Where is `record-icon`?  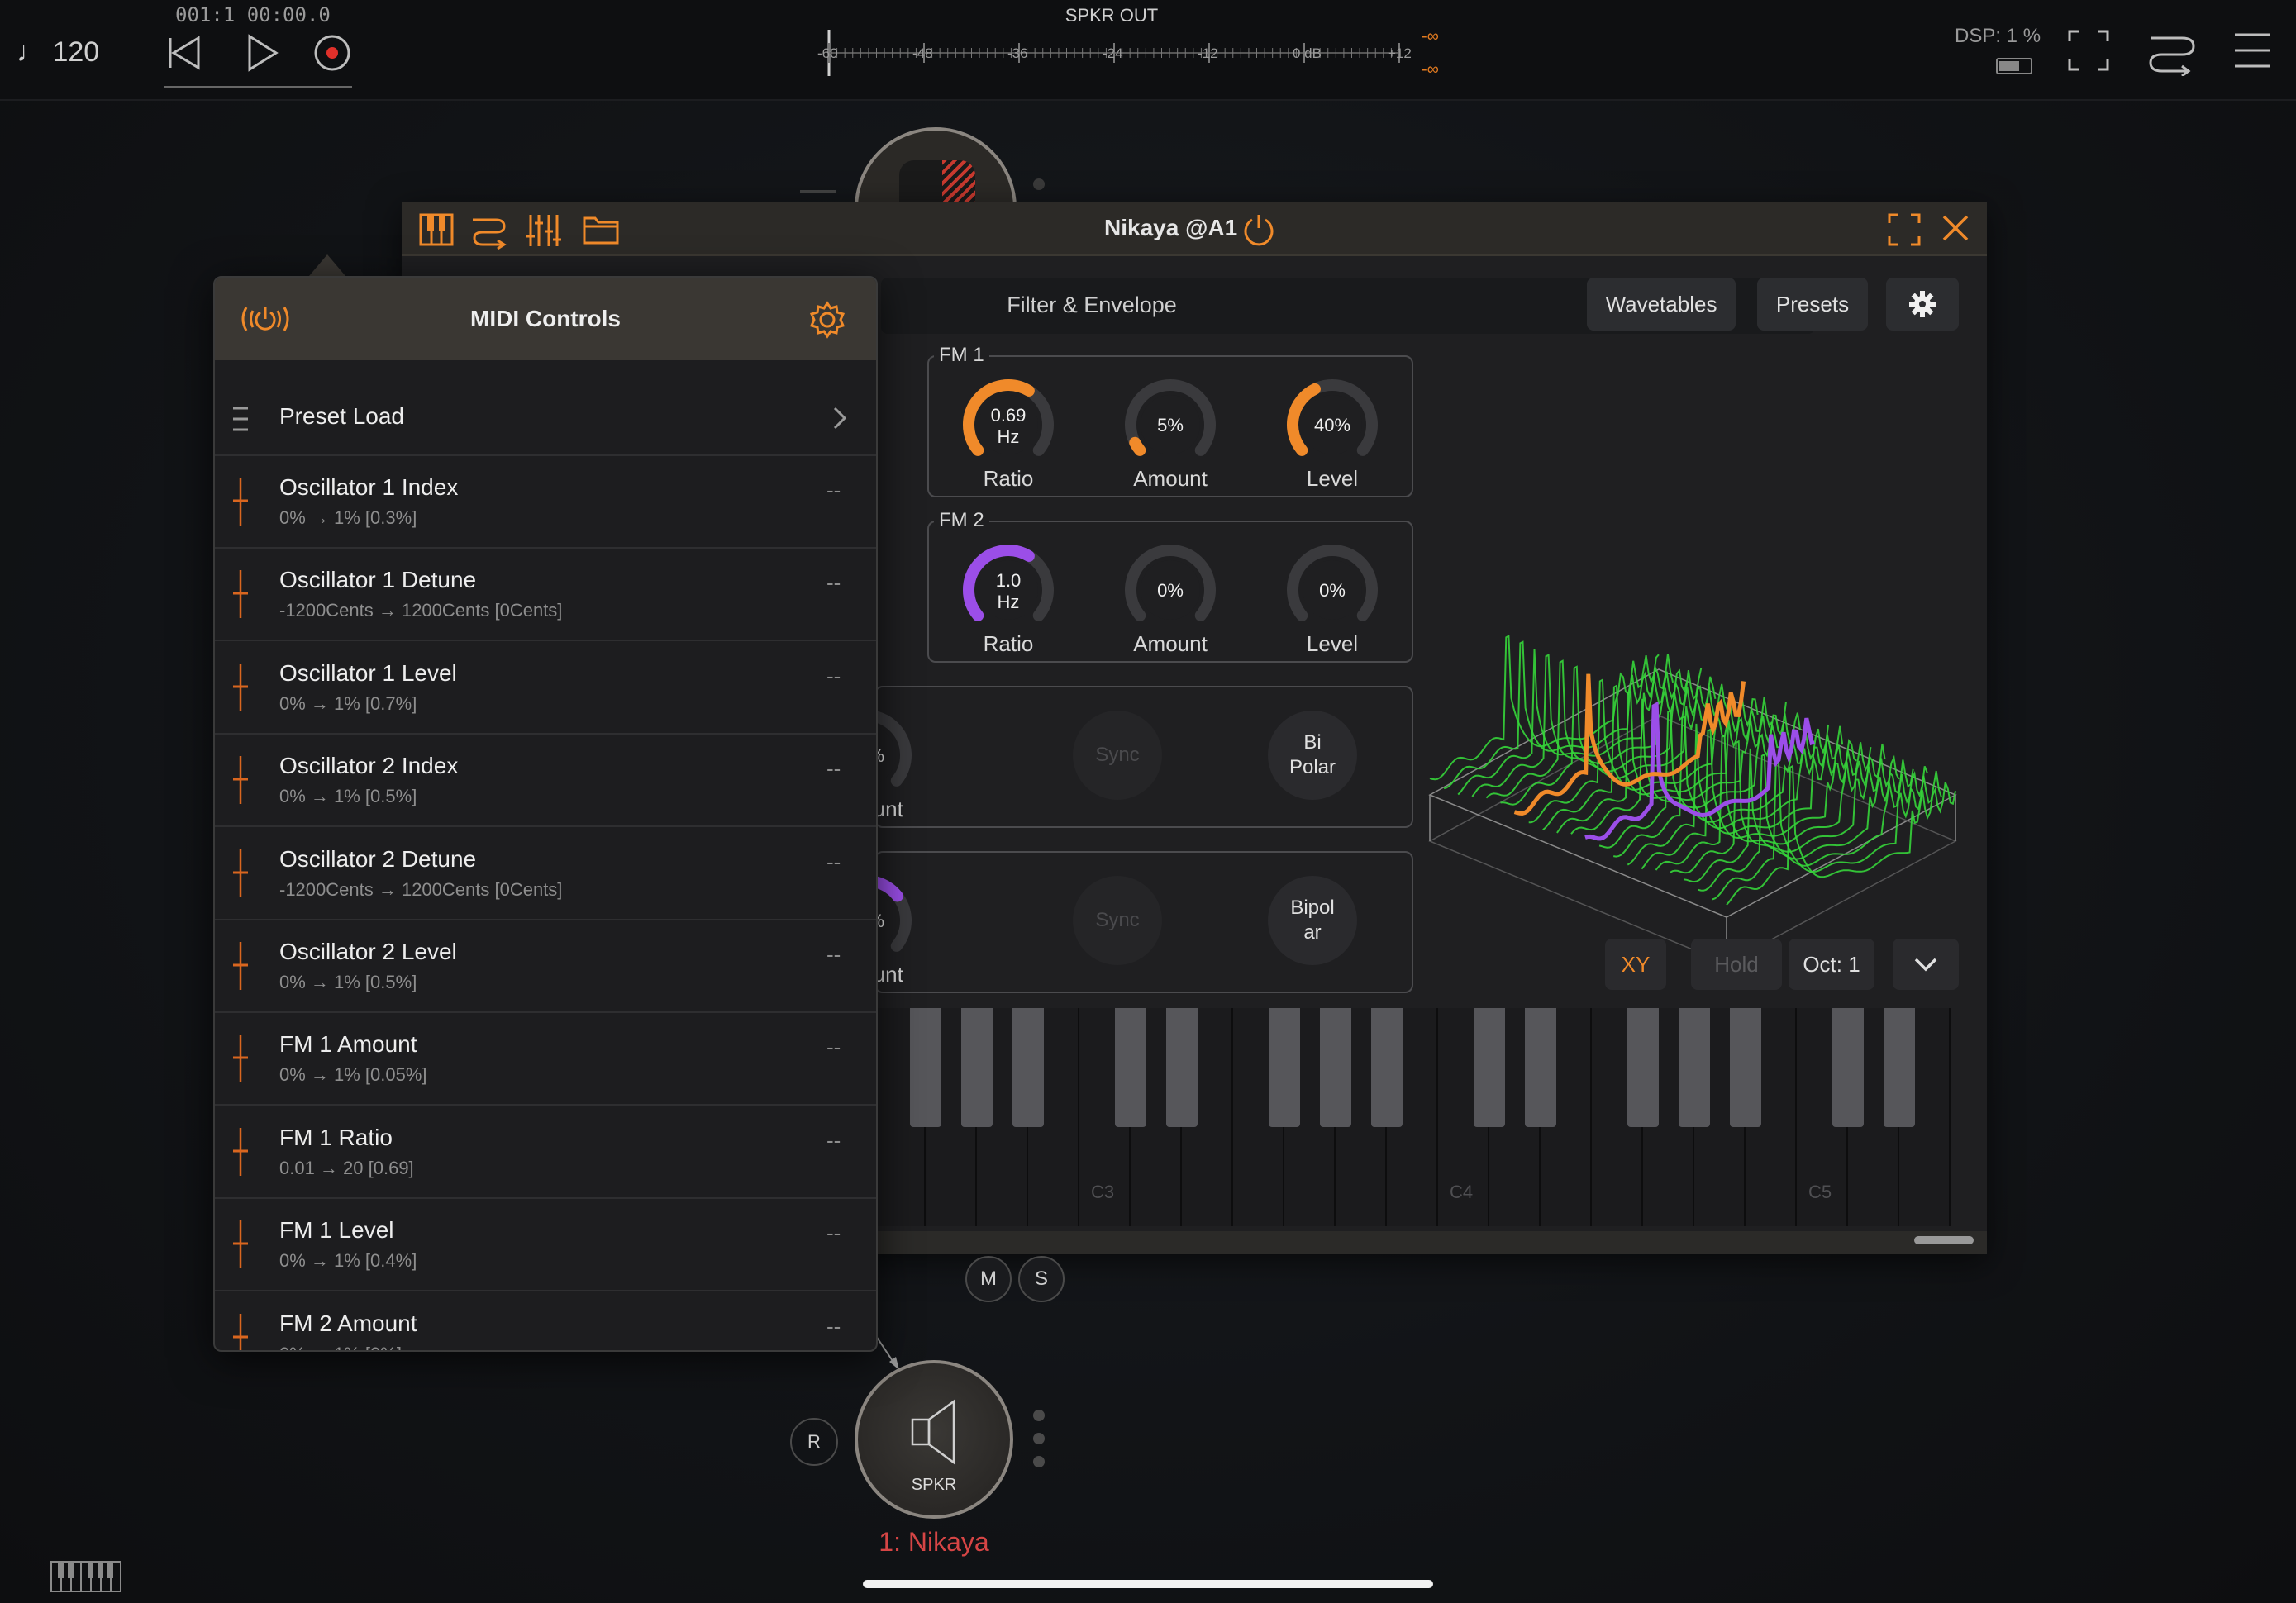 record-icon is located at coordinates (332, 53).